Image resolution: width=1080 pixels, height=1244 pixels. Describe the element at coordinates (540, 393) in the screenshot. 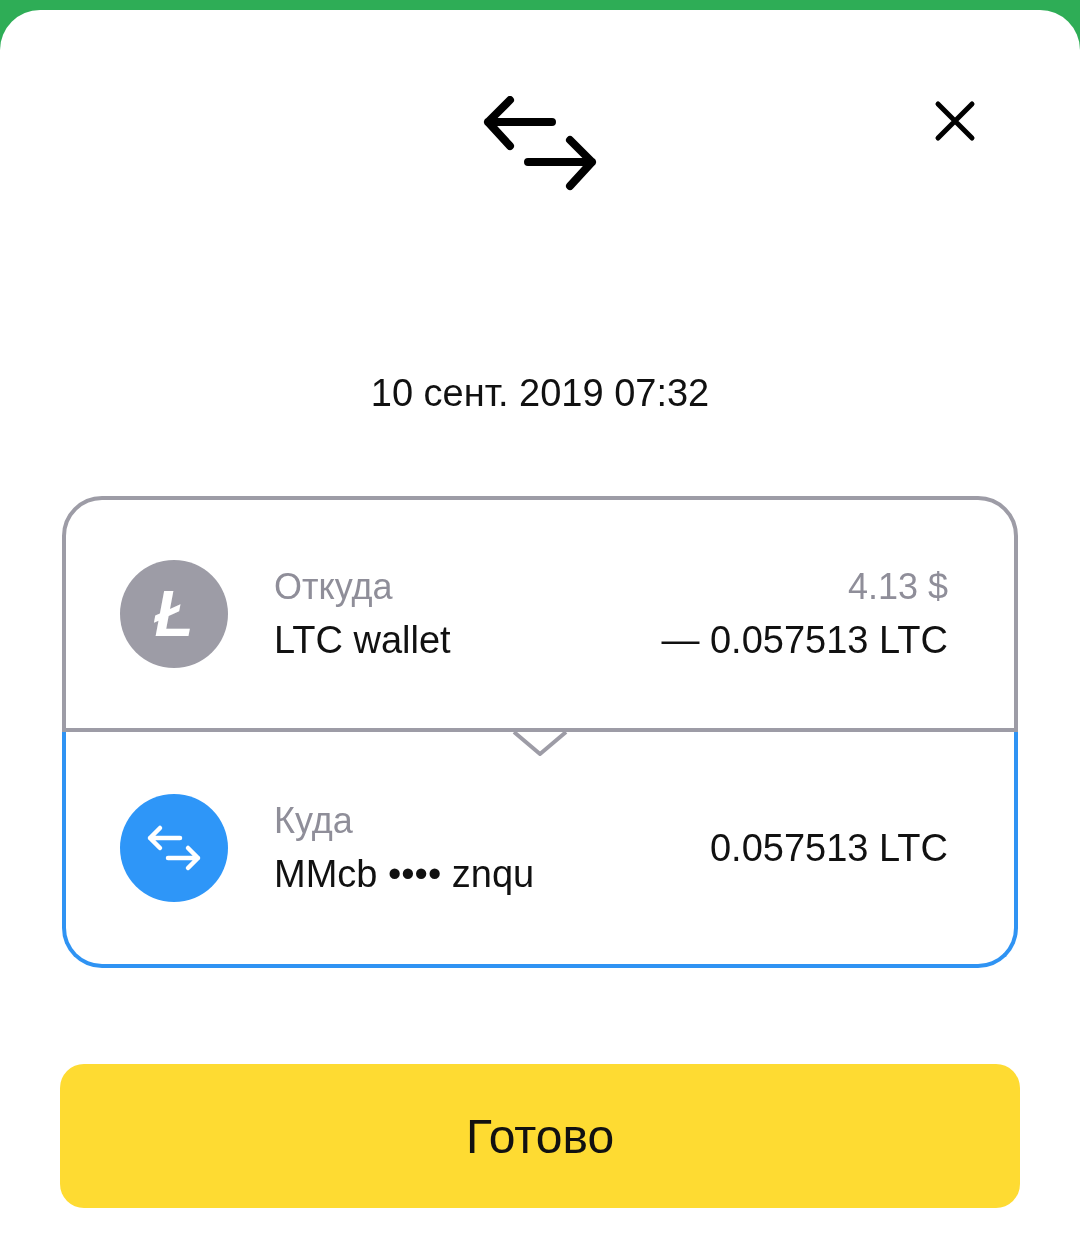

I see `transaction-date: 10 сент. 2019 07:32` at that location.